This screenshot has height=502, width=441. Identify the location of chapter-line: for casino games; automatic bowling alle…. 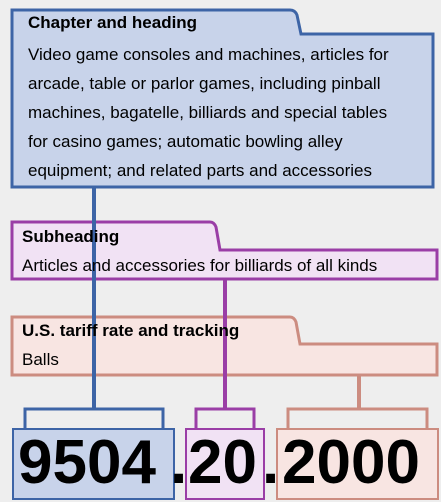
(185, 141).